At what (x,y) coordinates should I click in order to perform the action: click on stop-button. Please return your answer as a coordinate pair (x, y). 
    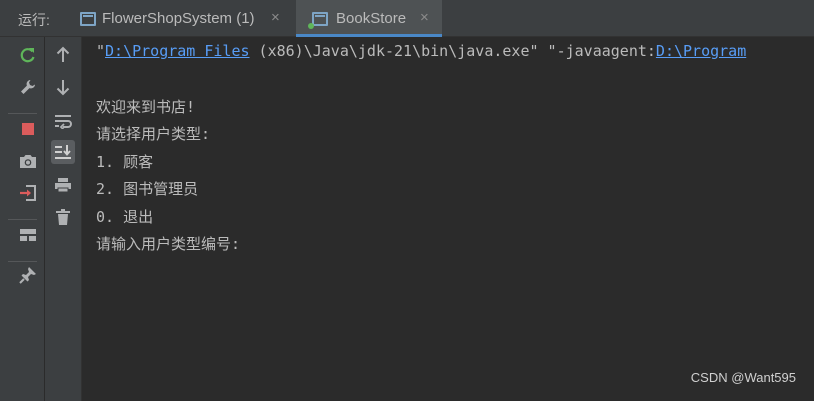
    Looking at the image, I should click on (28, 129).